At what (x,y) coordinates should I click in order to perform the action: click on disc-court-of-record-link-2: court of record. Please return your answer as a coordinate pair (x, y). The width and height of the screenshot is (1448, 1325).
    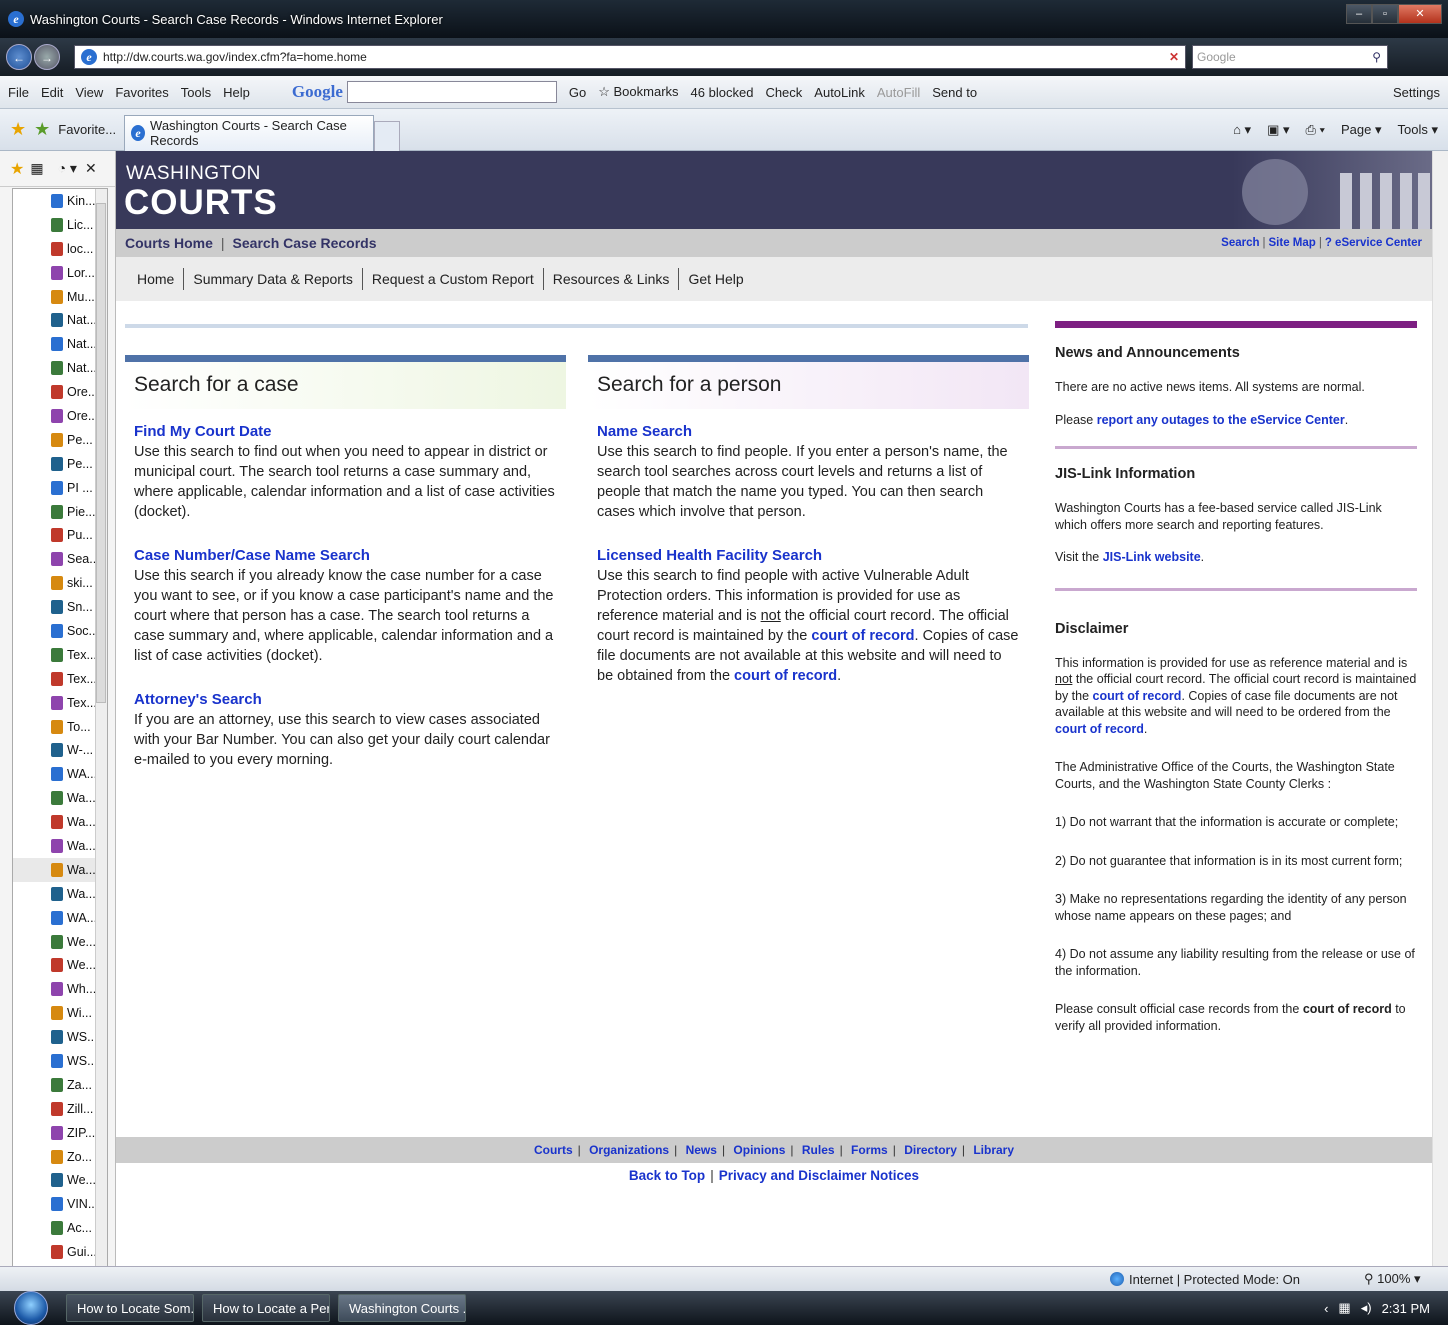
    Looking at the image, I should click on (1099, 729).